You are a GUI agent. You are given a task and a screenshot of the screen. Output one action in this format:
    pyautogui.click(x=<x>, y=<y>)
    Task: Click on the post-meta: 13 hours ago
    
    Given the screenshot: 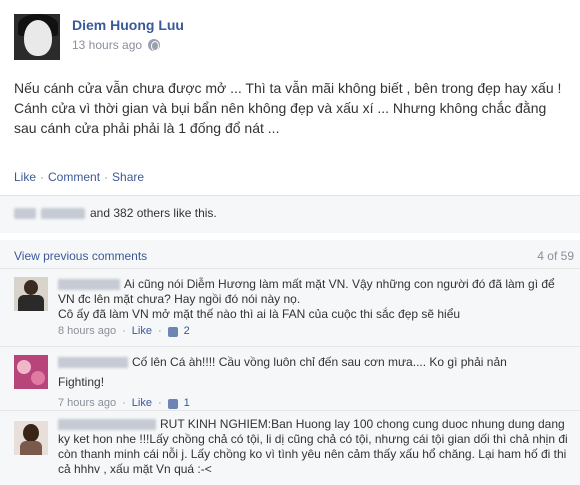 What is the action you would take?
    pyautogui.click(x=116, y=45)
    